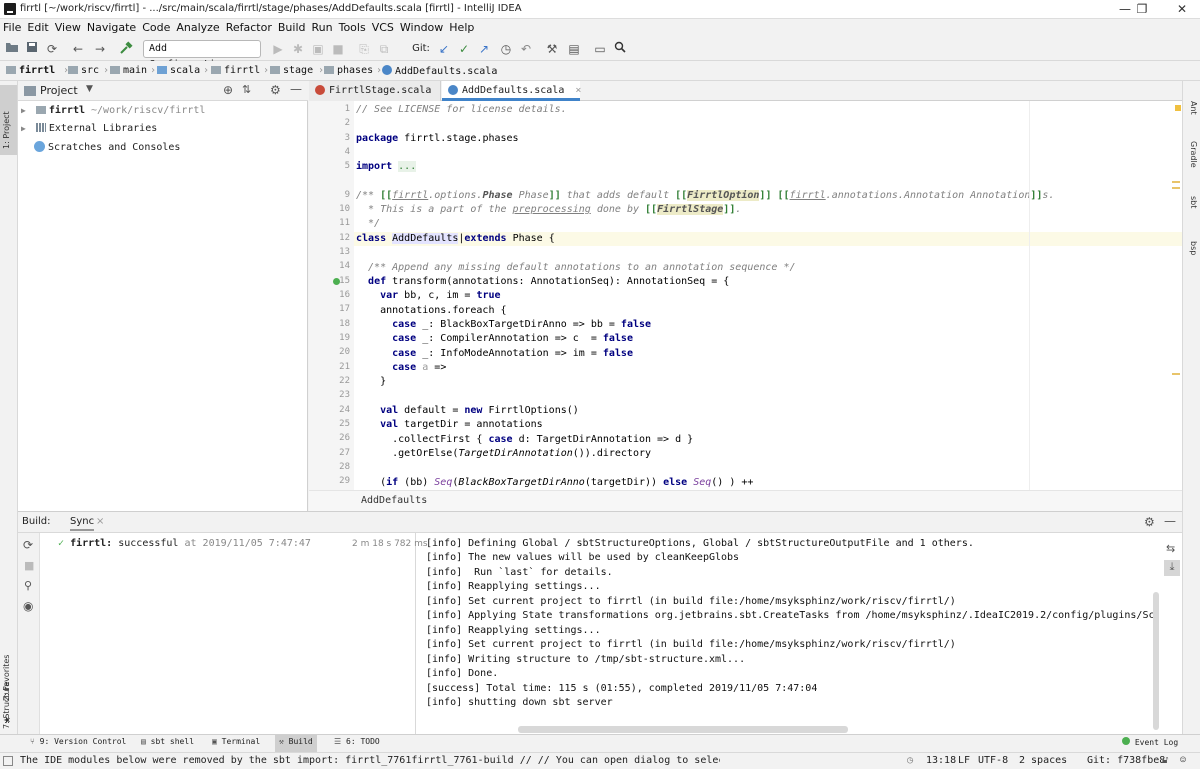  I want to click on chevron-down-icon: ▼, so click(89, 89).